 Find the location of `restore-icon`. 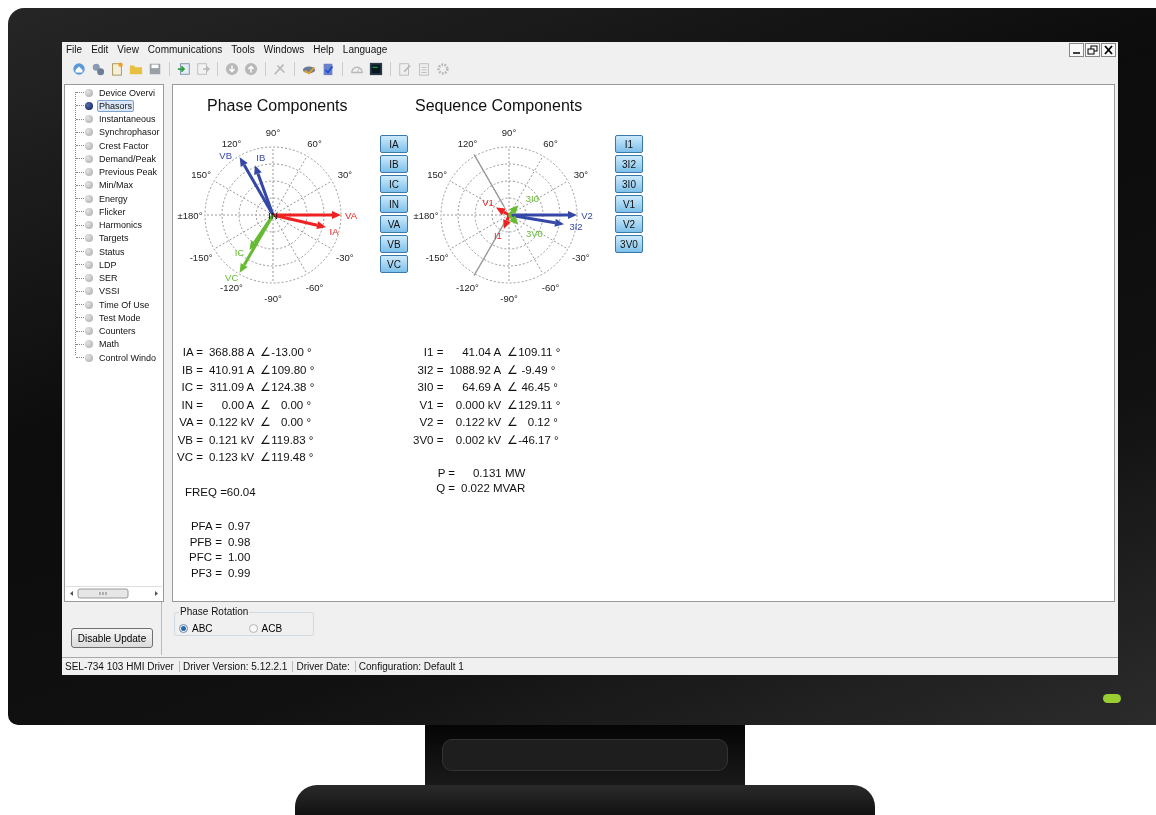

restore-icon is located at coordinates (1092, 50).